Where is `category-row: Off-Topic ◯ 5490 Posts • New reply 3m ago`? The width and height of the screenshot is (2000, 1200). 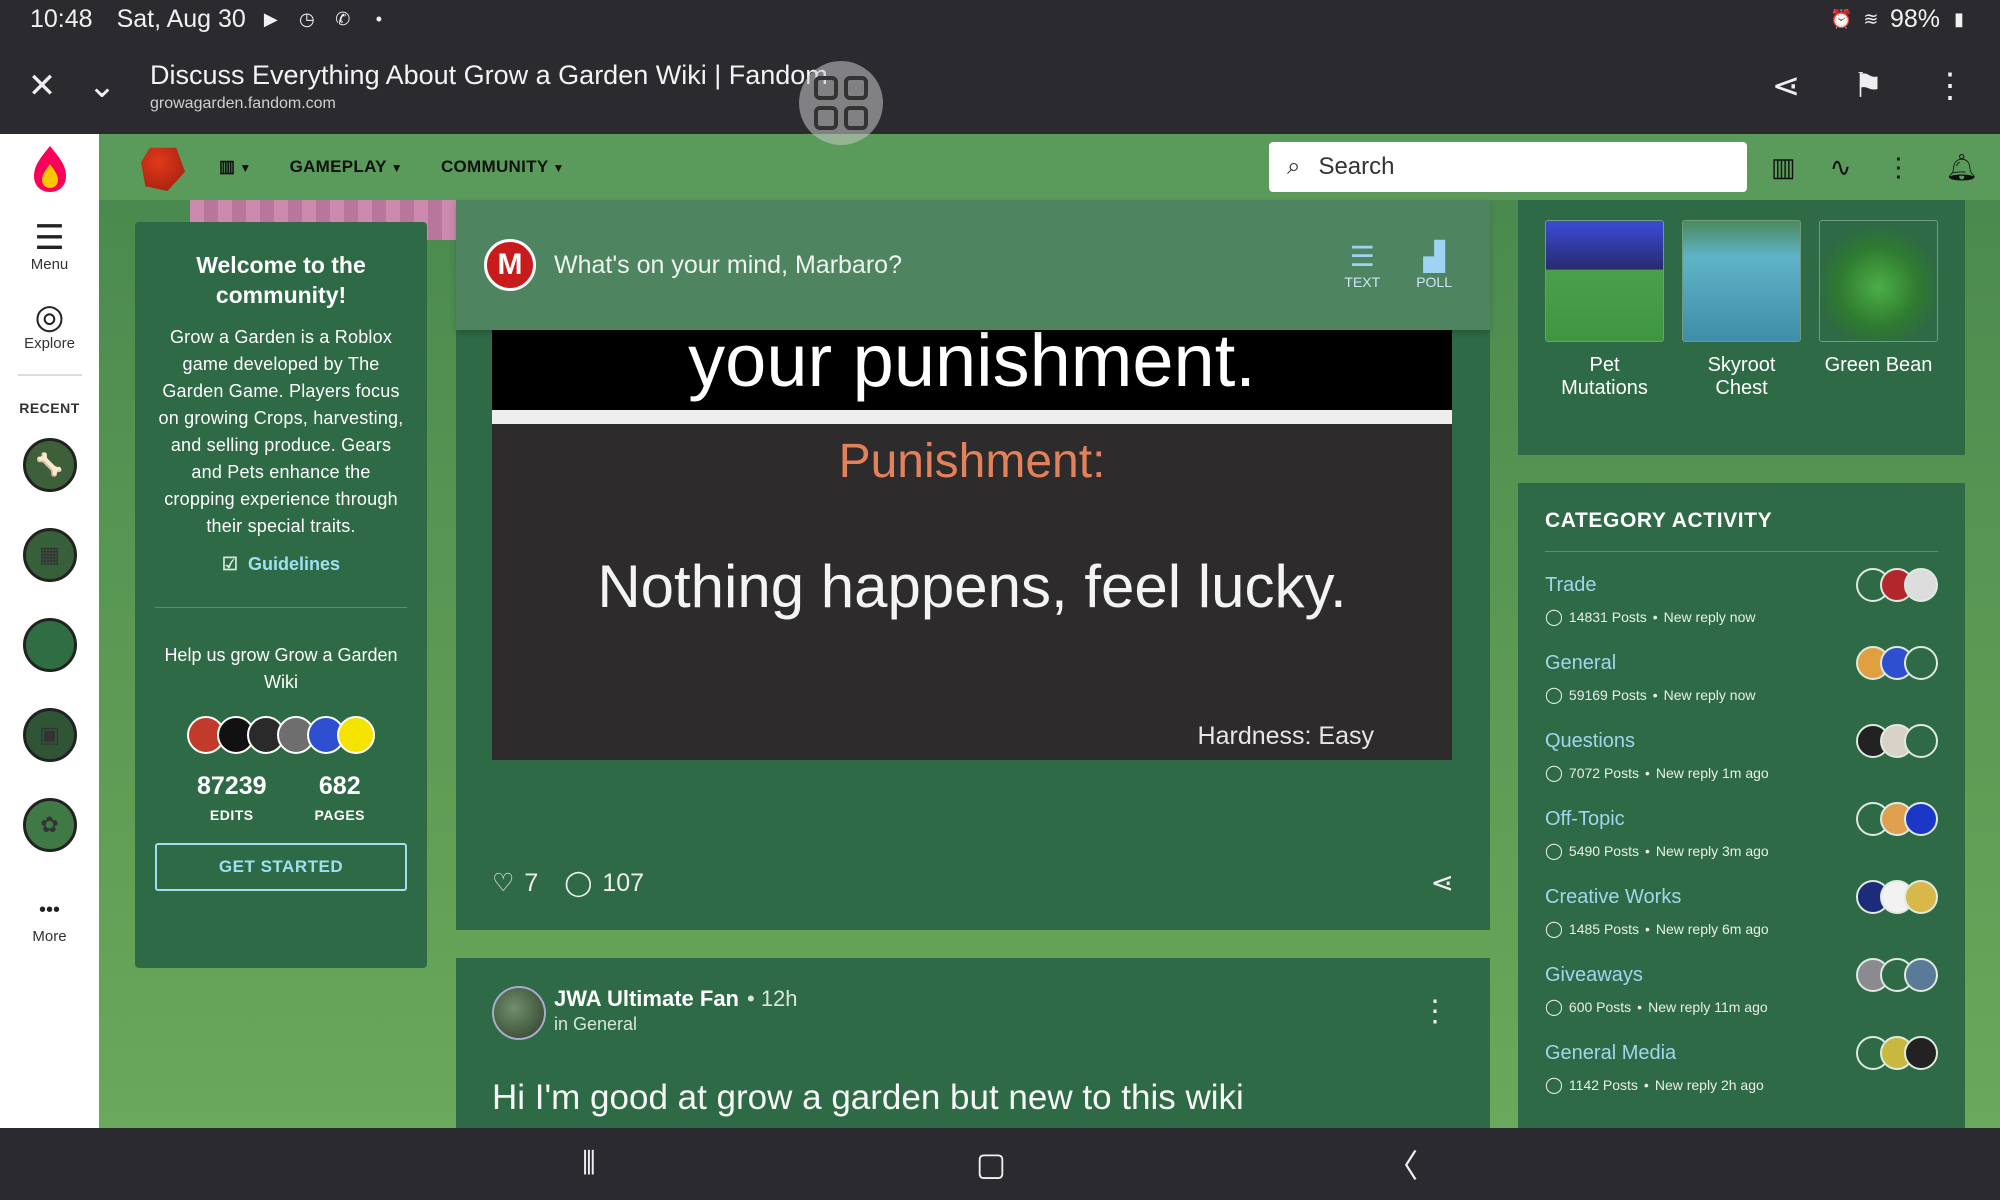
category-row: Off-Topic ◯ 5490 Posts • New reply 3m ago is located at coordinates (1741, 844).